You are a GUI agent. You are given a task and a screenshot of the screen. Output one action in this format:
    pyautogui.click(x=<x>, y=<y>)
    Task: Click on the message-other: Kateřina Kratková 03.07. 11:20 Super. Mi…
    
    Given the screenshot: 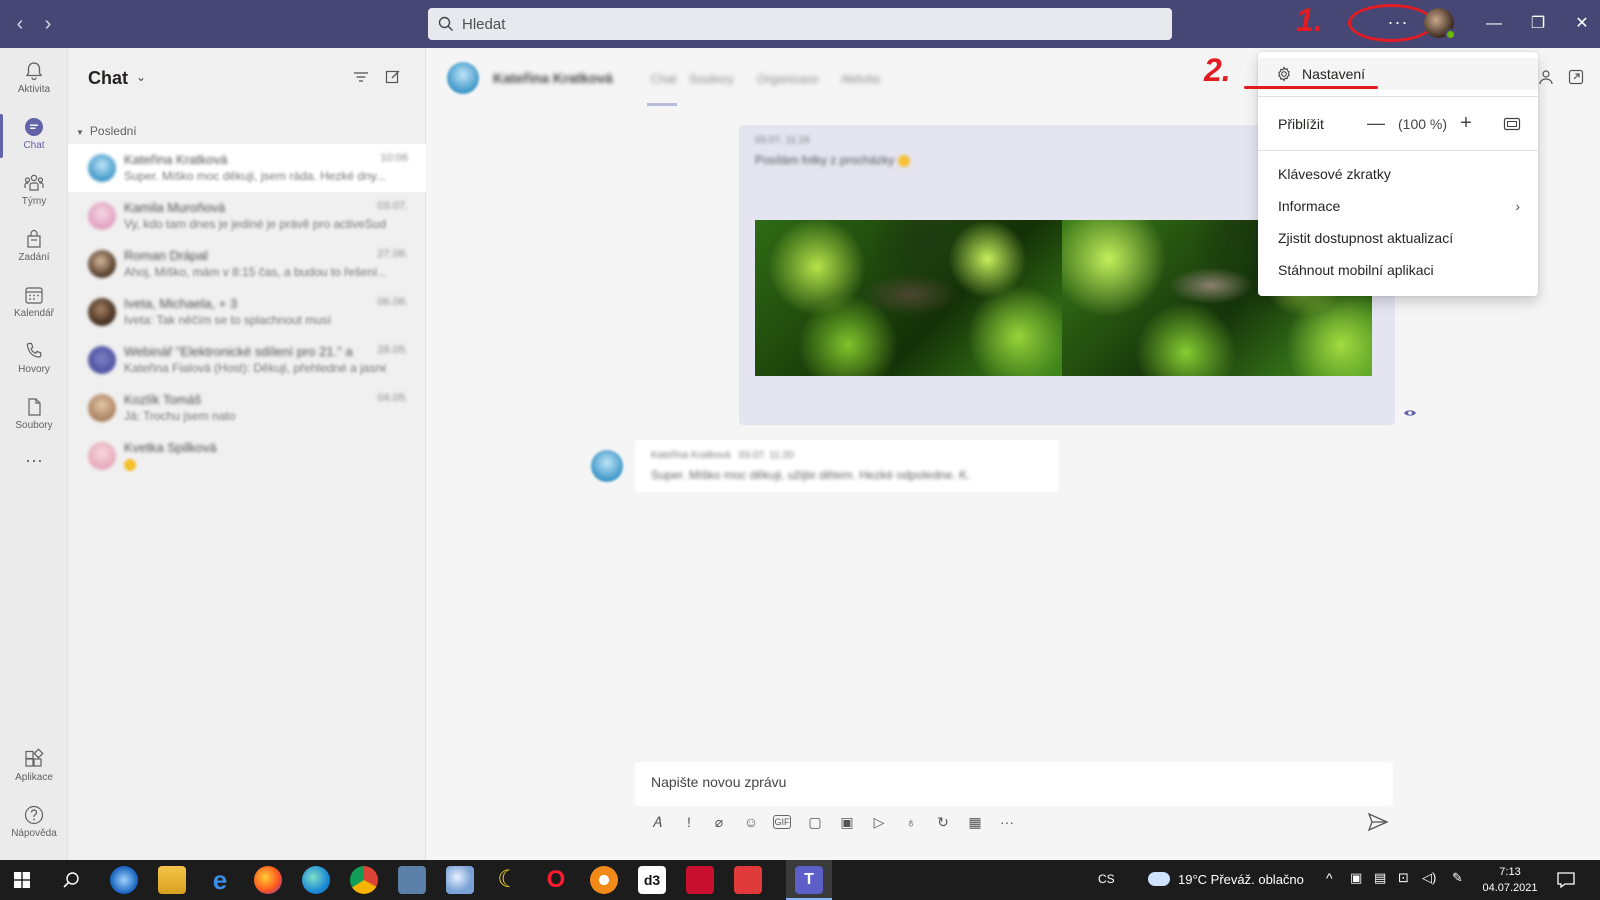 What is the action you would take?
    pyautogui.click(x=847, y=466)
    